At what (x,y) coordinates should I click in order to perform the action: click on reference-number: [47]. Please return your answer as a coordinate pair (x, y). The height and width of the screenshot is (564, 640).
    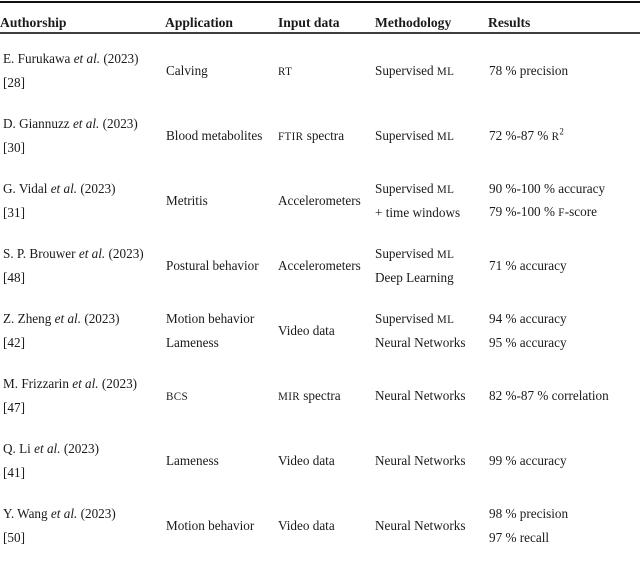
    Looking at the image, I should click on (81, 408).